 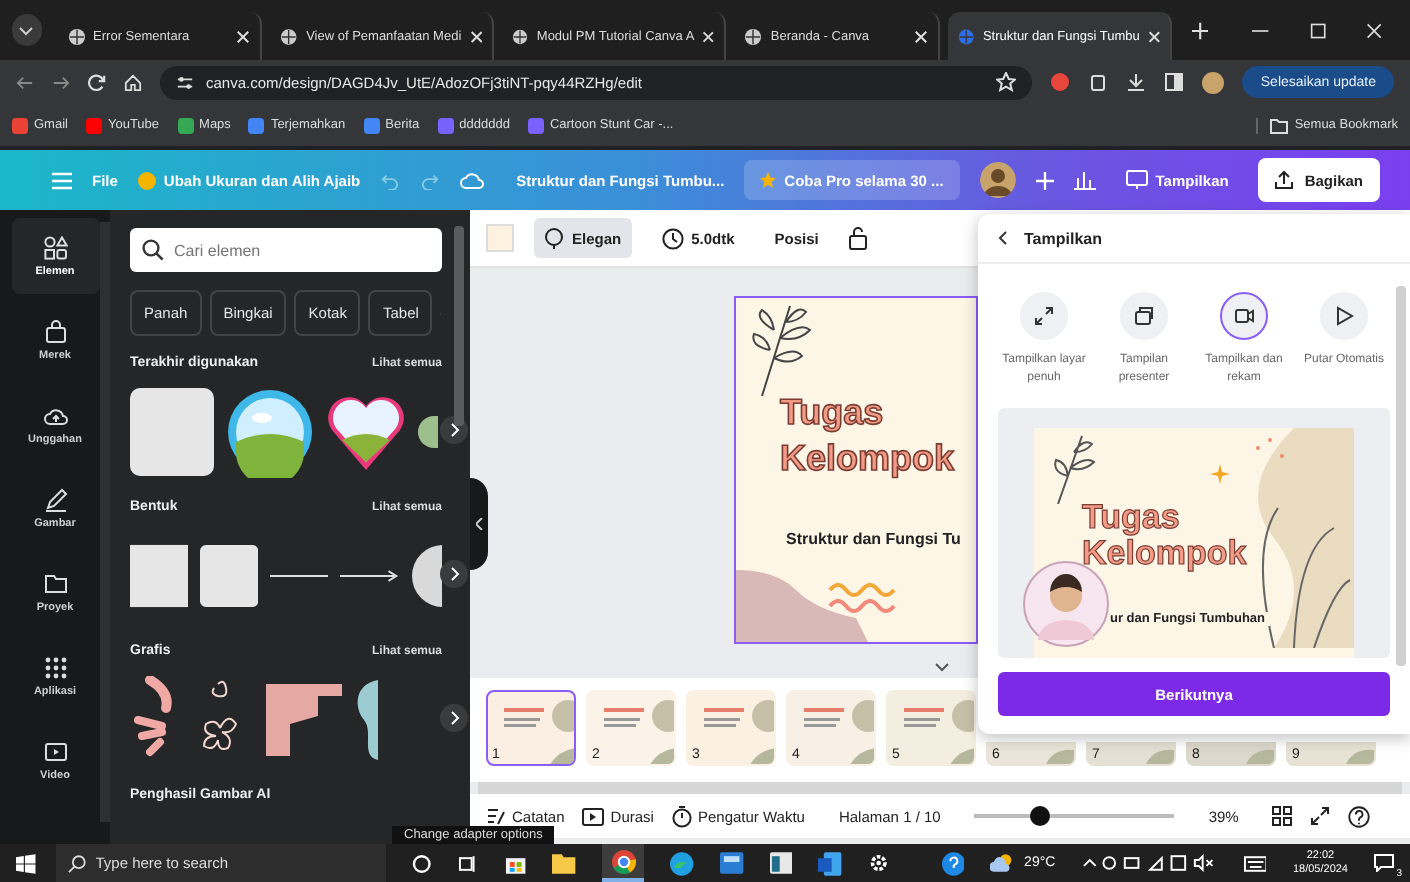 I want to click on collapse-handle, so click(x=479, y=524).